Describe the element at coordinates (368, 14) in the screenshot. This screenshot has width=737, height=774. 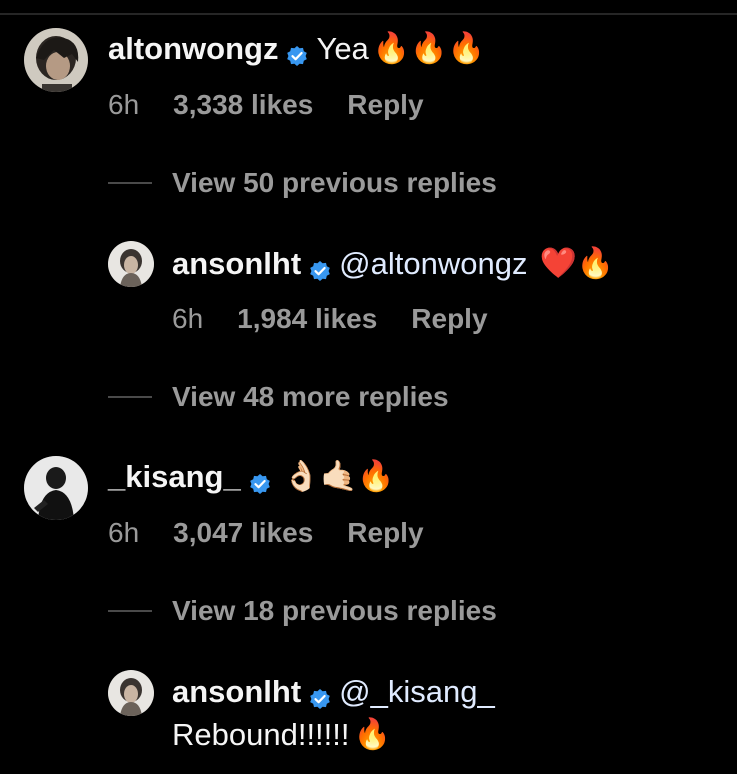
I see `top-divider` at that location.